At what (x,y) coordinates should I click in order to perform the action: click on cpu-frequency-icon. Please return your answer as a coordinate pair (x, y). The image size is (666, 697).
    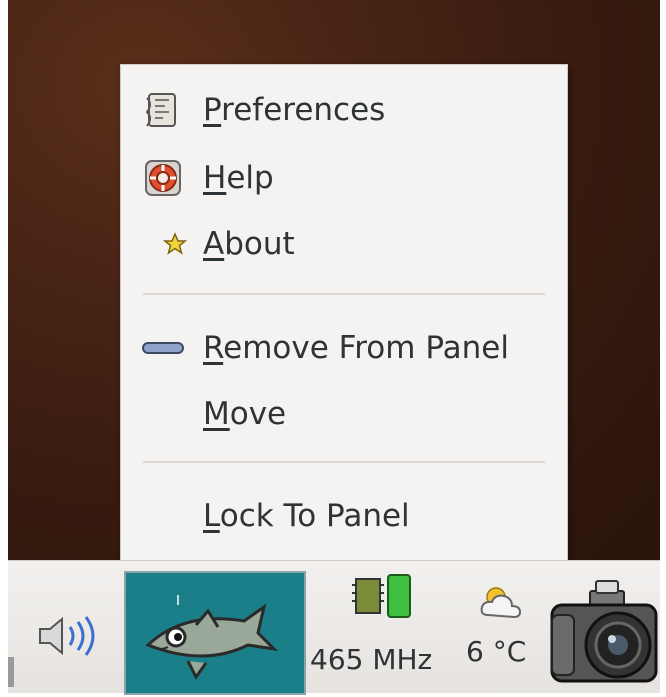
    Looking at the image, I should click on (383, 596).